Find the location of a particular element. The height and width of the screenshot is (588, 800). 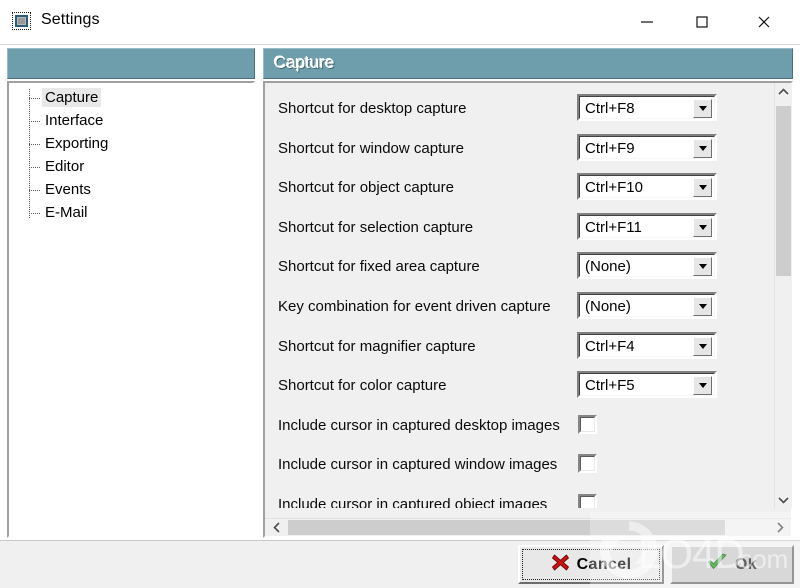

settings-row: Shortcut for fixed area capture (None) is located at coordinates (519, 267).